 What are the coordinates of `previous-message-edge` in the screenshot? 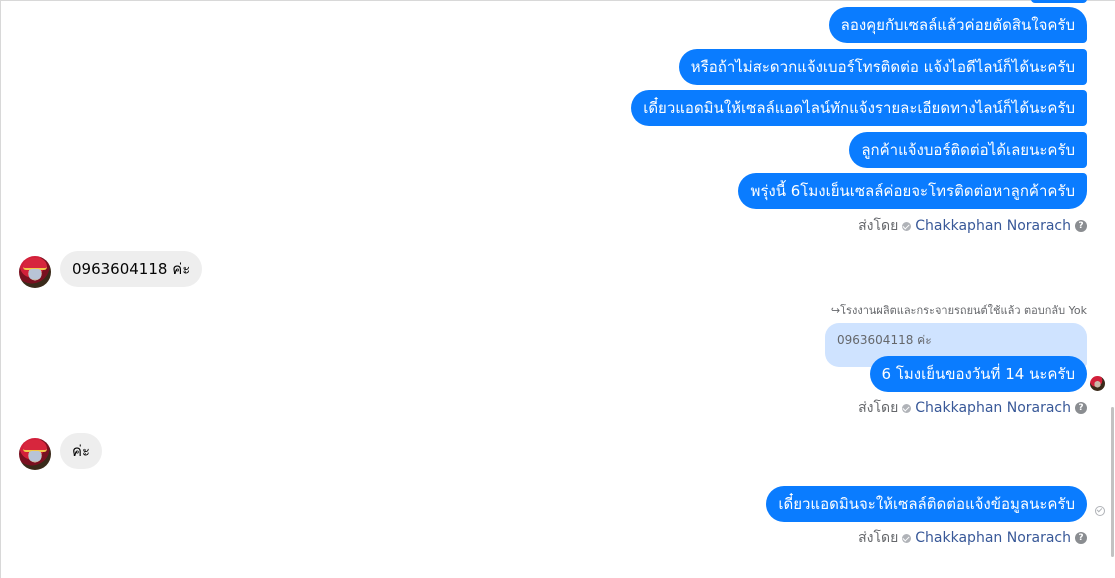 It's located at (1059, 1).